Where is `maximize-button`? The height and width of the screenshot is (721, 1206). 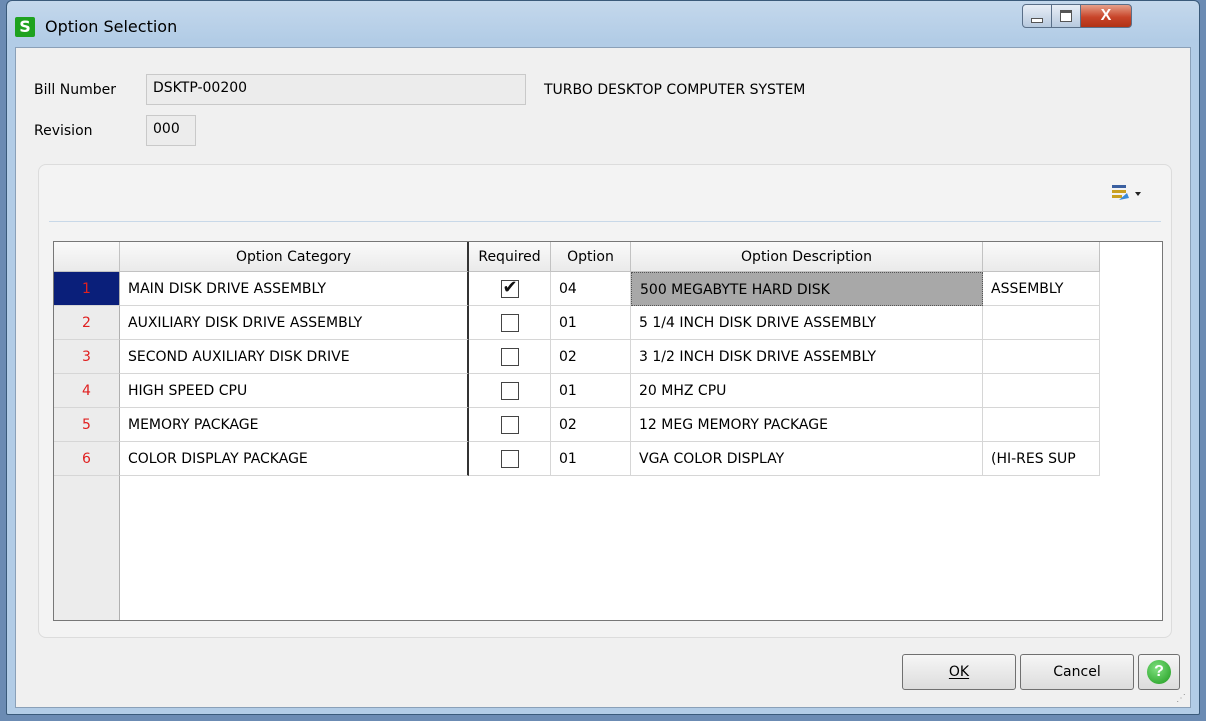
maximize-button is located at coordinates (1066, 16).